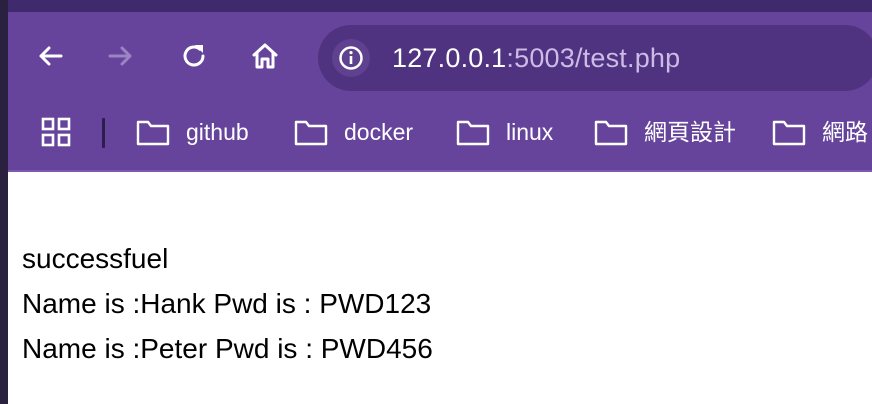 The width and height of the screenshot is (872, 404). I want to click on result-line: Name is :Hank Pwd is : PWD123, so click(227, 303).